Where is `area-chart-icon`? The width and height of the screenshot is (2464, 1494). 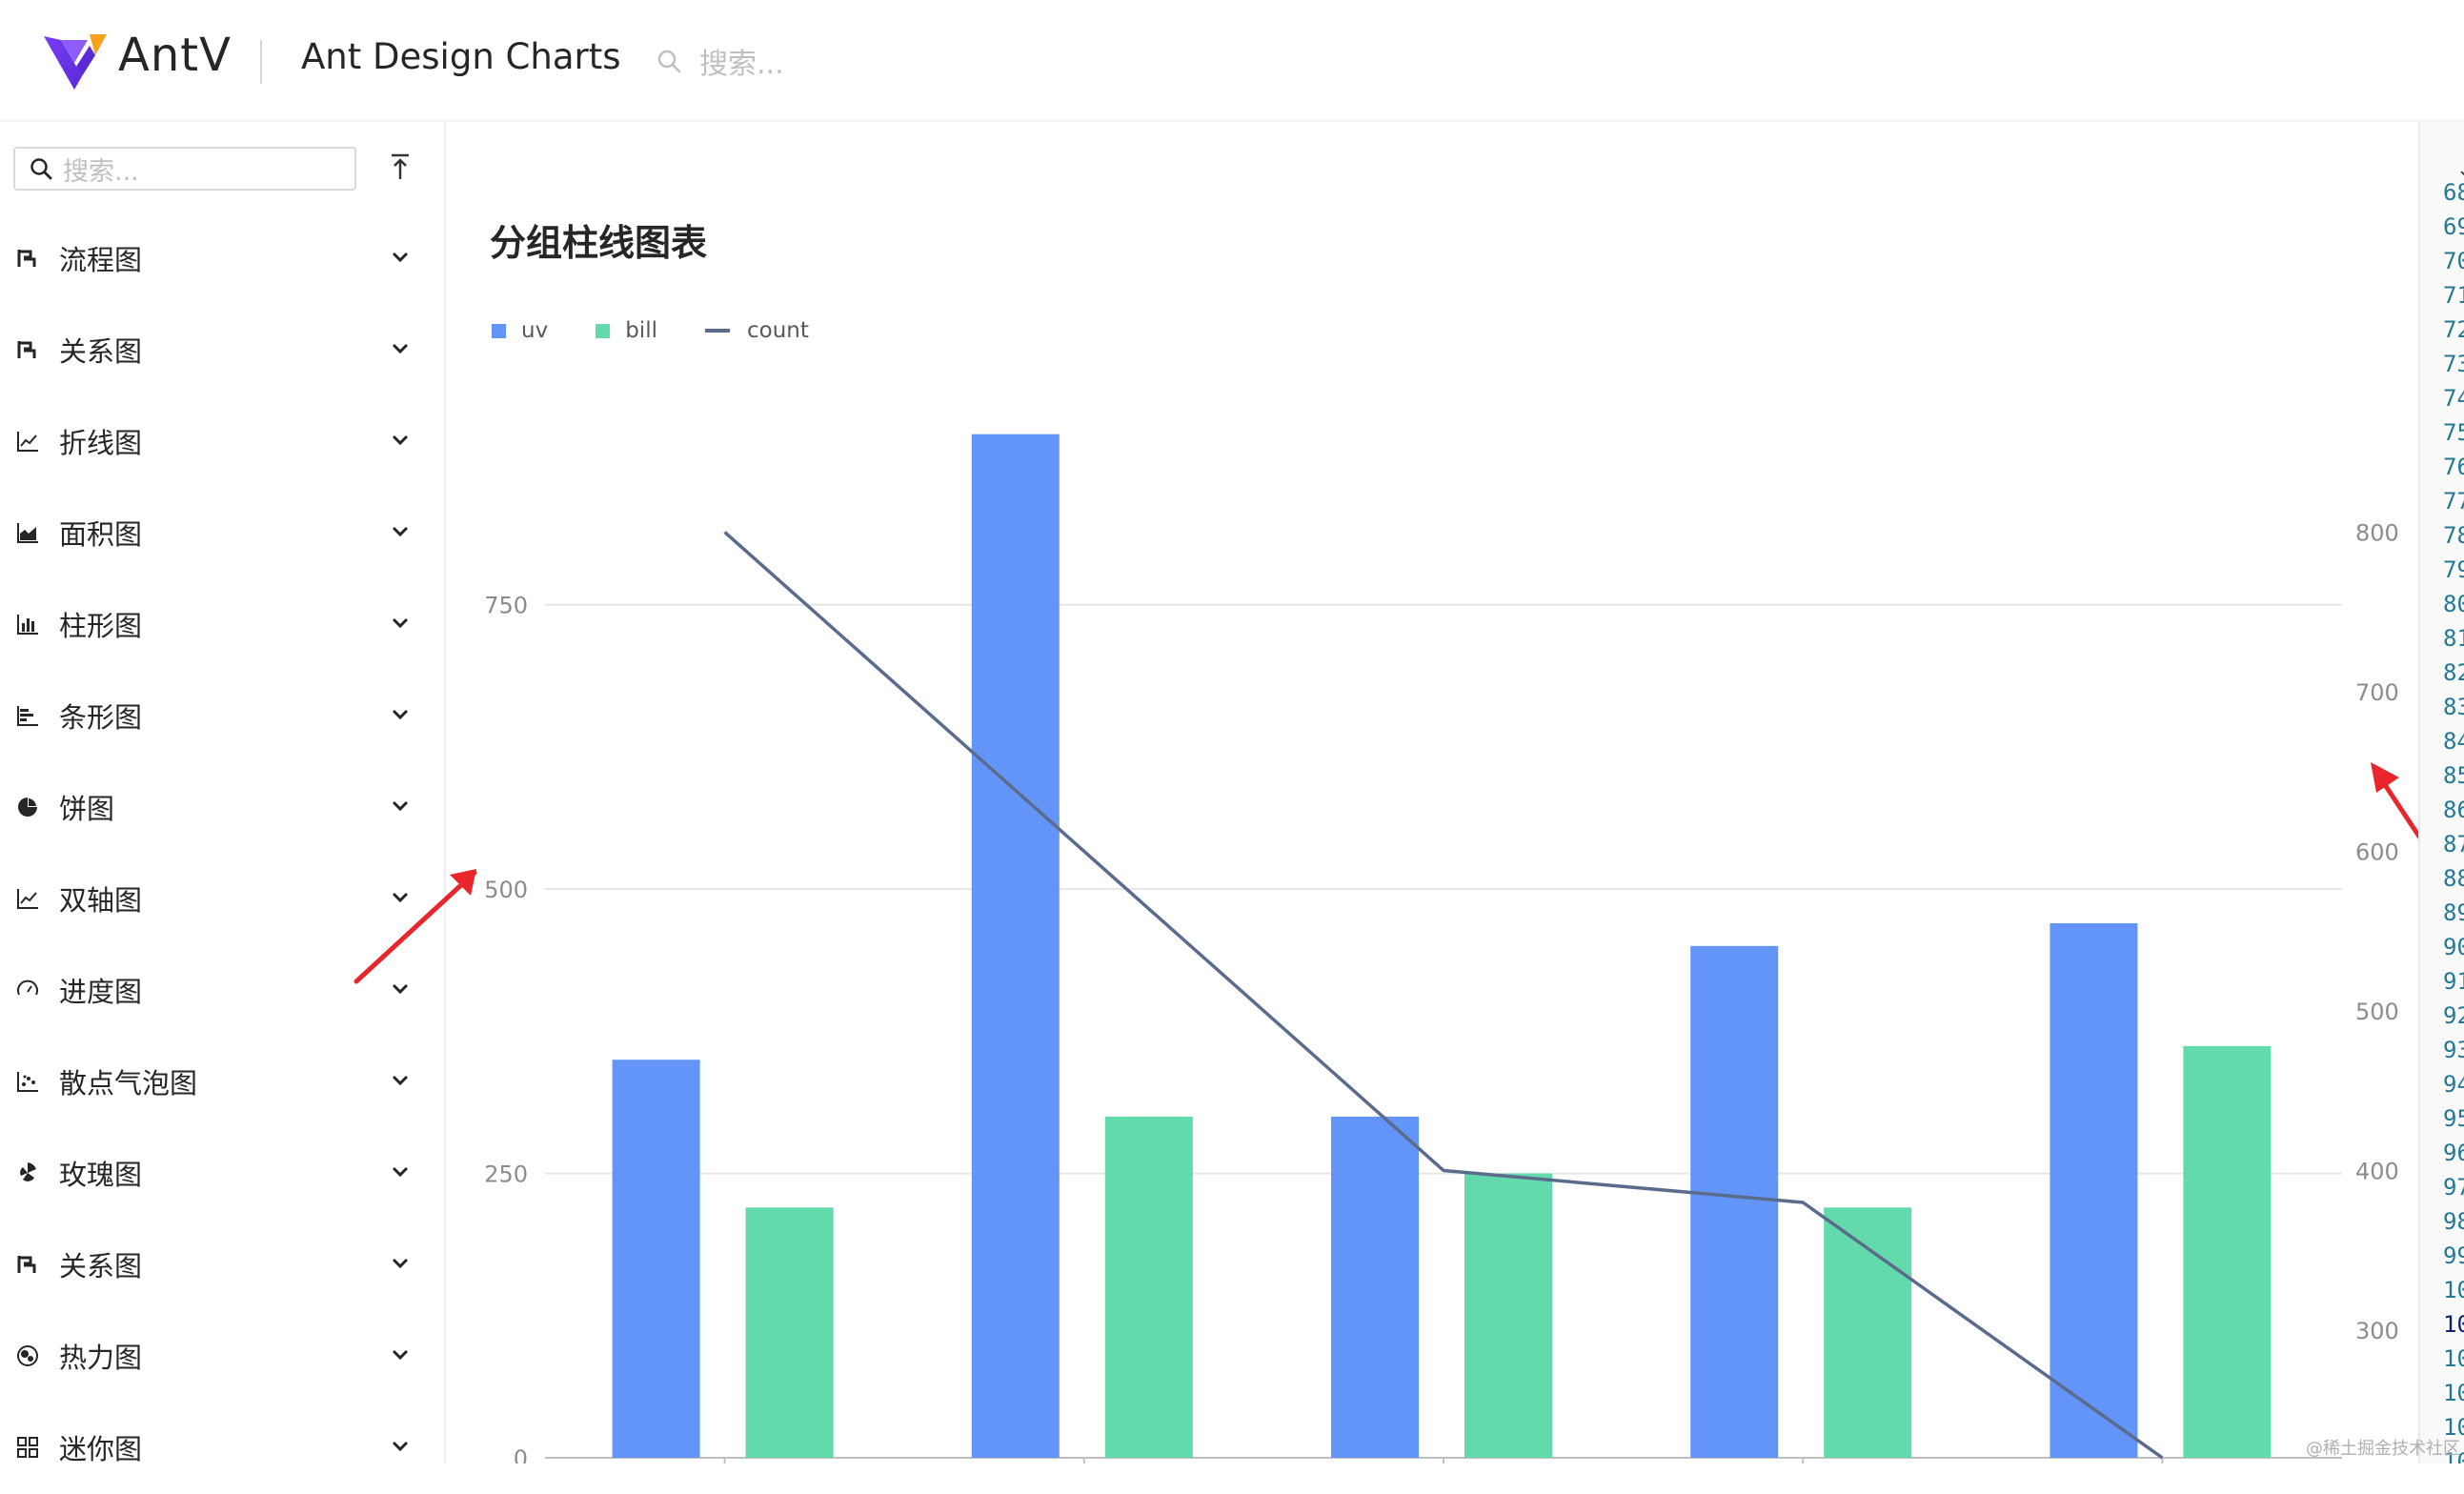
area-chart-icon is located at coordinates (28, 532).